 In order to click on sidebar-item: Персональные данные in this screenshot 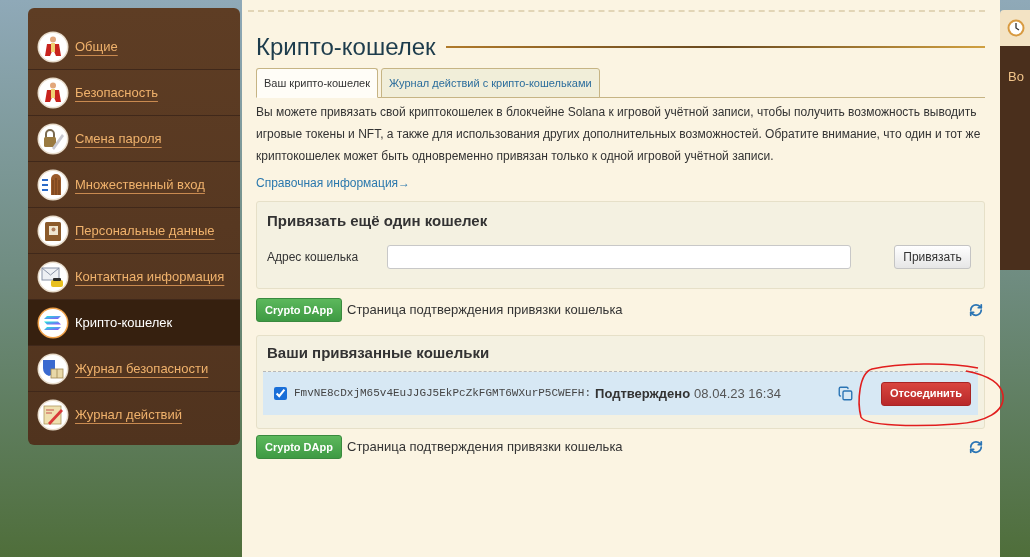, I will do `click(134, 231)`.